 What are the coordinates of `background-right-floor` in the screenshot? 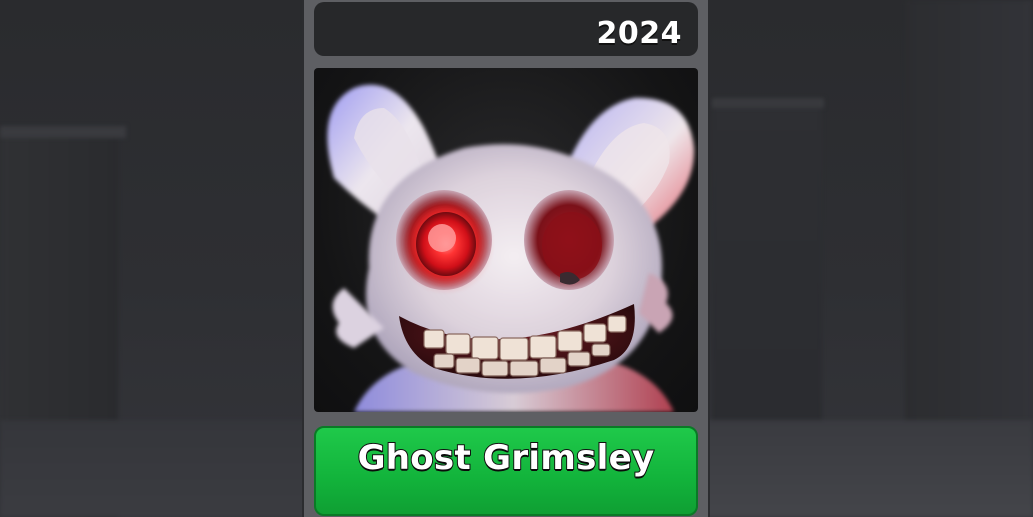 It's located at (869, 468).